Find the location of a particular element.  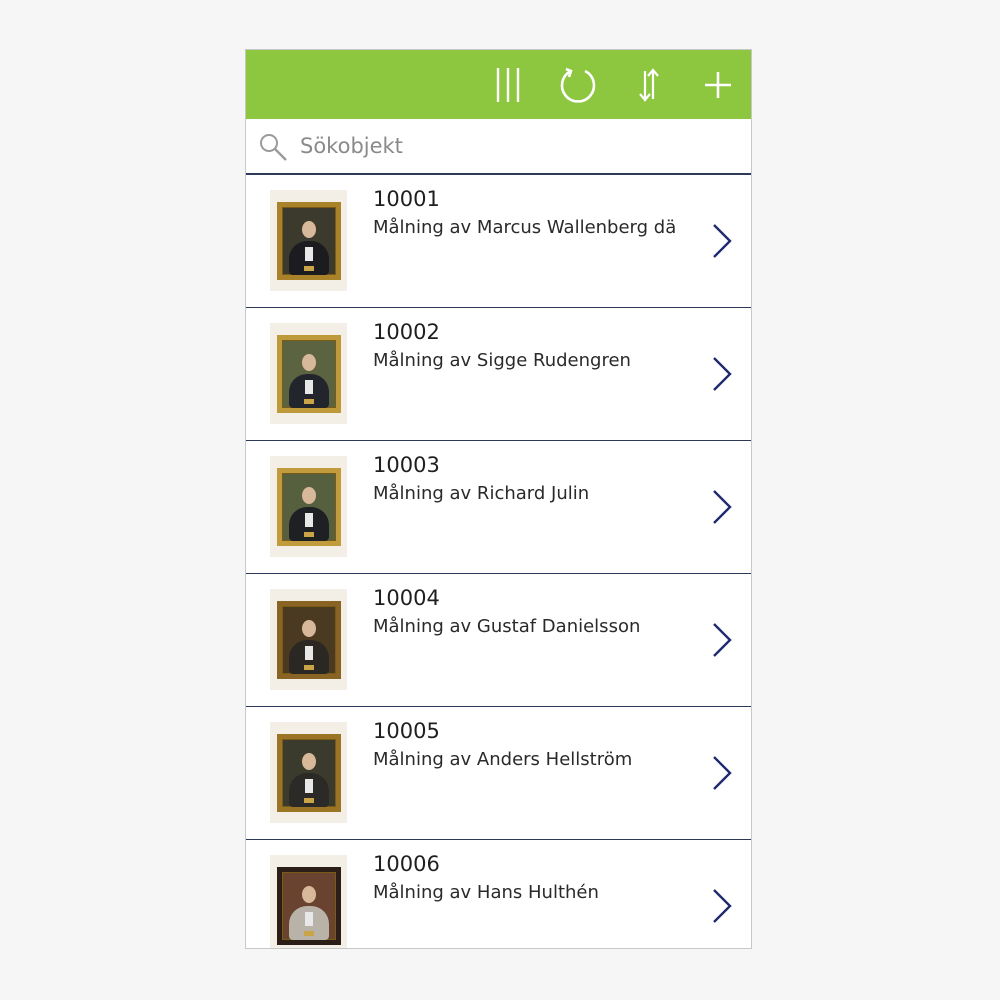

item-title: 10005 is located at coordinates (406, 731).